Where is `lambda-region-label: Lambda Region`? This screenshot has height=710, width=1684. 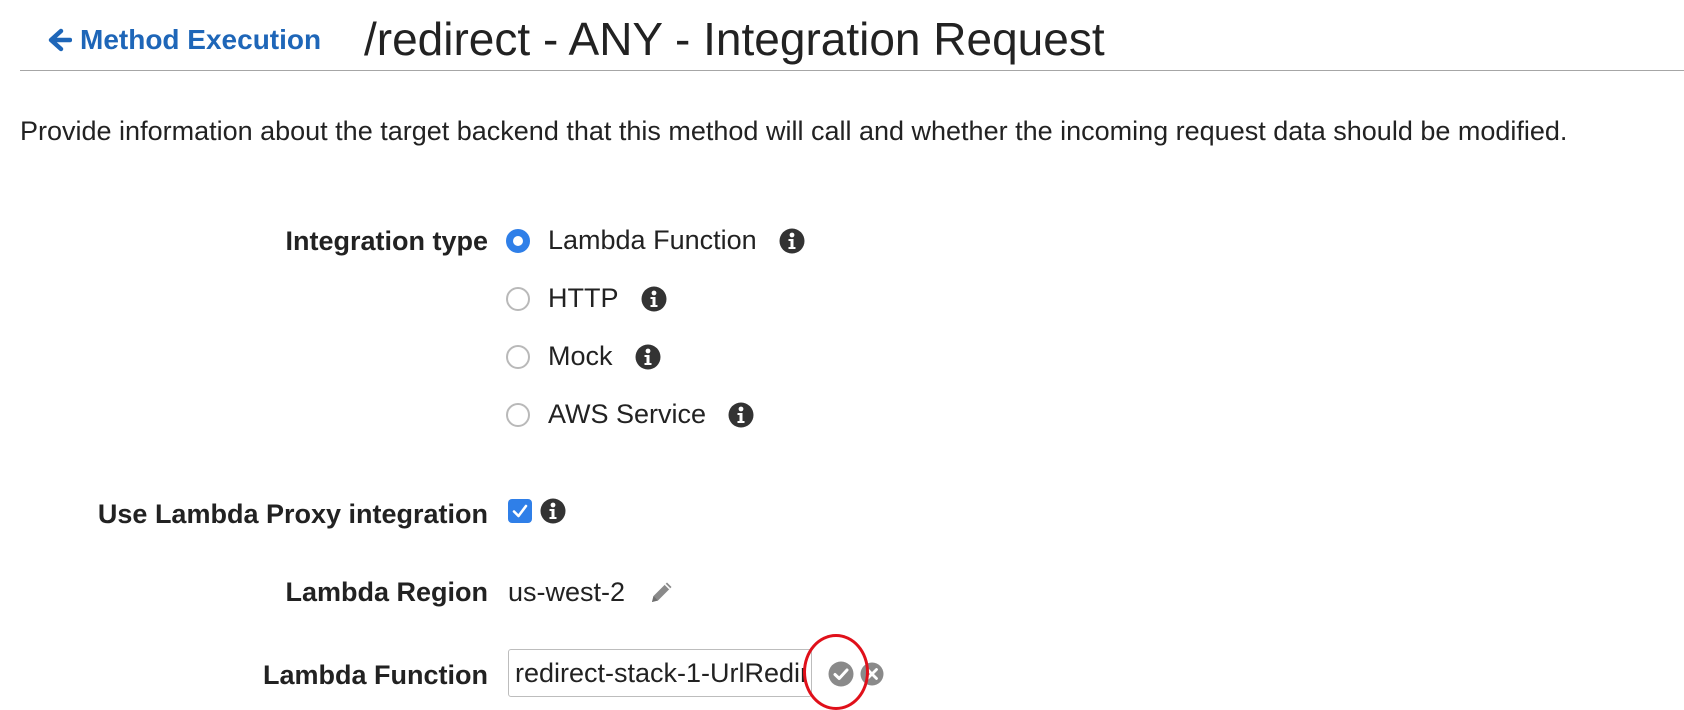 lambda-region-label: Lambda Region is located at coordinates (386, 592).